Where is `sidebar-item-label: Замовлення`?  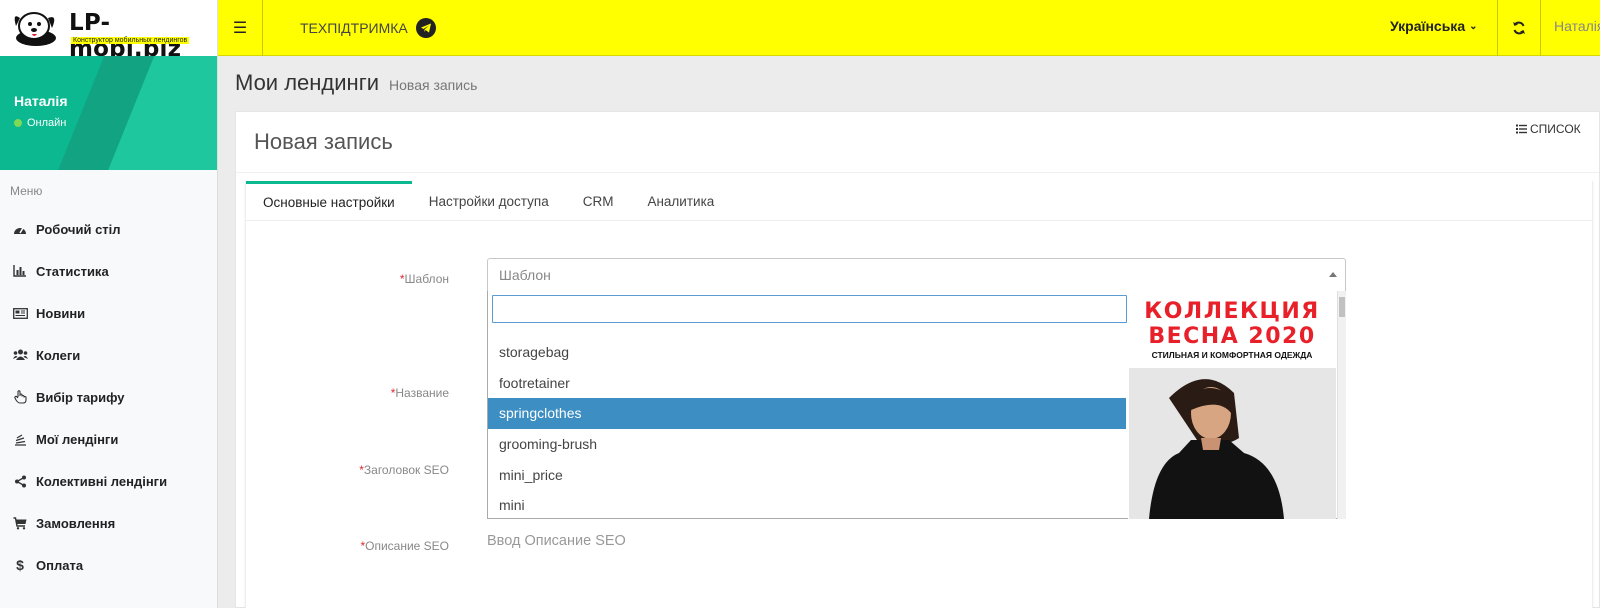 sidebar-item-label: Замовлення is located at coordinates (76, 523).